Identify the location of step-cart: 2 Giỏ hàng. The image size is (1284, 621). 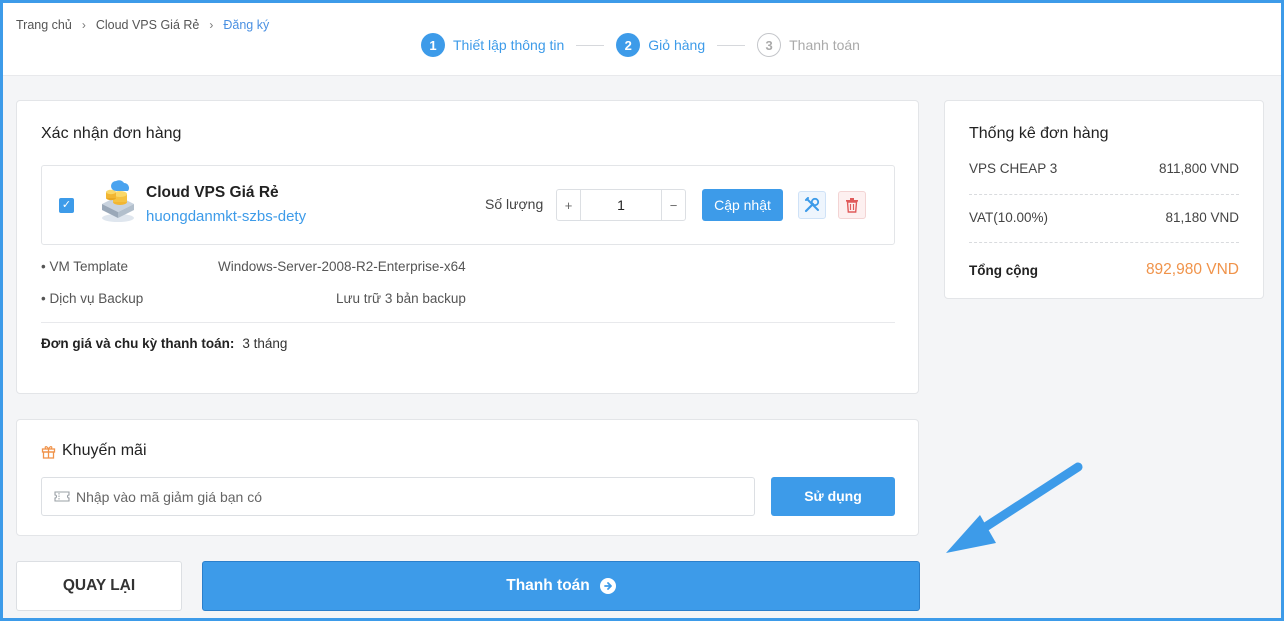
(660, 45).